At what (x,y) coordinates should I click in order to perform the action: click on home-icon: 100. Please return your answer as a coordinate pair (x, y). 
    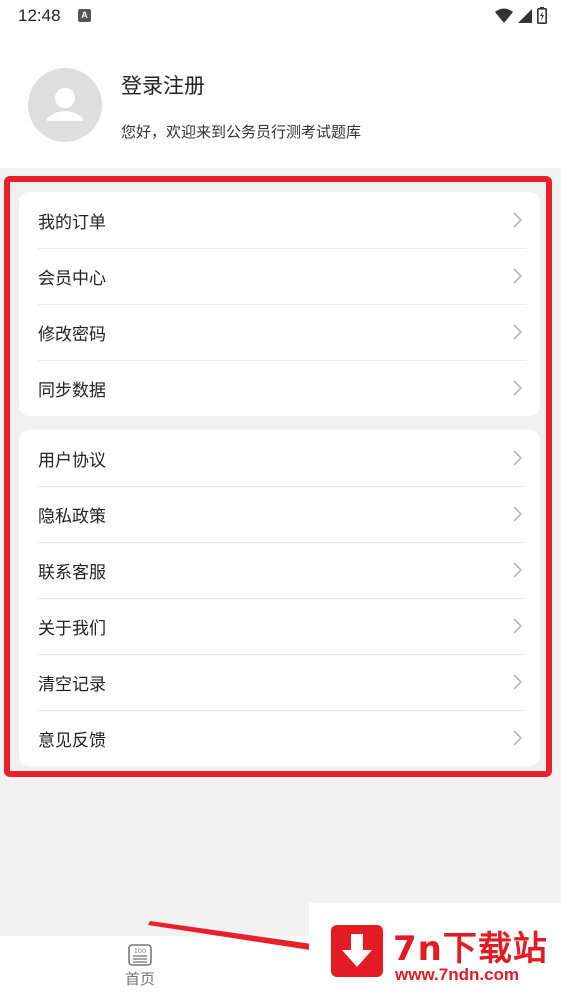
    Looking at the image, I should click on (140, 955).